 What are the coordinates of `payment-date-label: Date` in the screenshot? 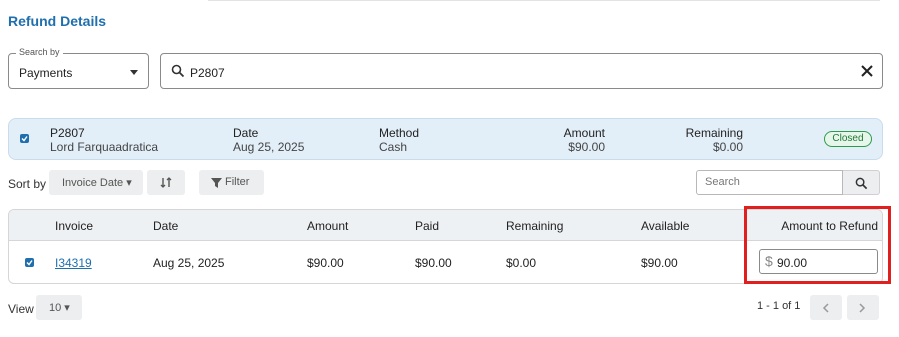 It's located at (246, 133).